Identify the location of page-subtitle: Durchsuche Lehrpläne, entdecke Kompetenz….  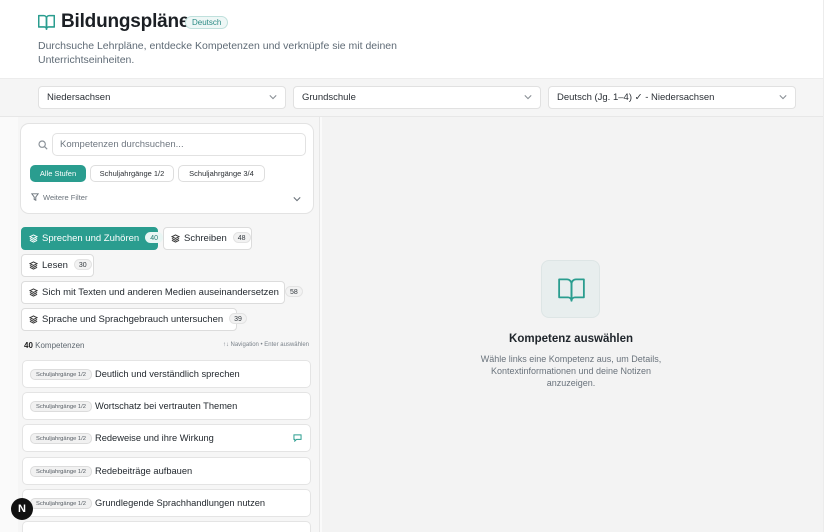
(217, 53).